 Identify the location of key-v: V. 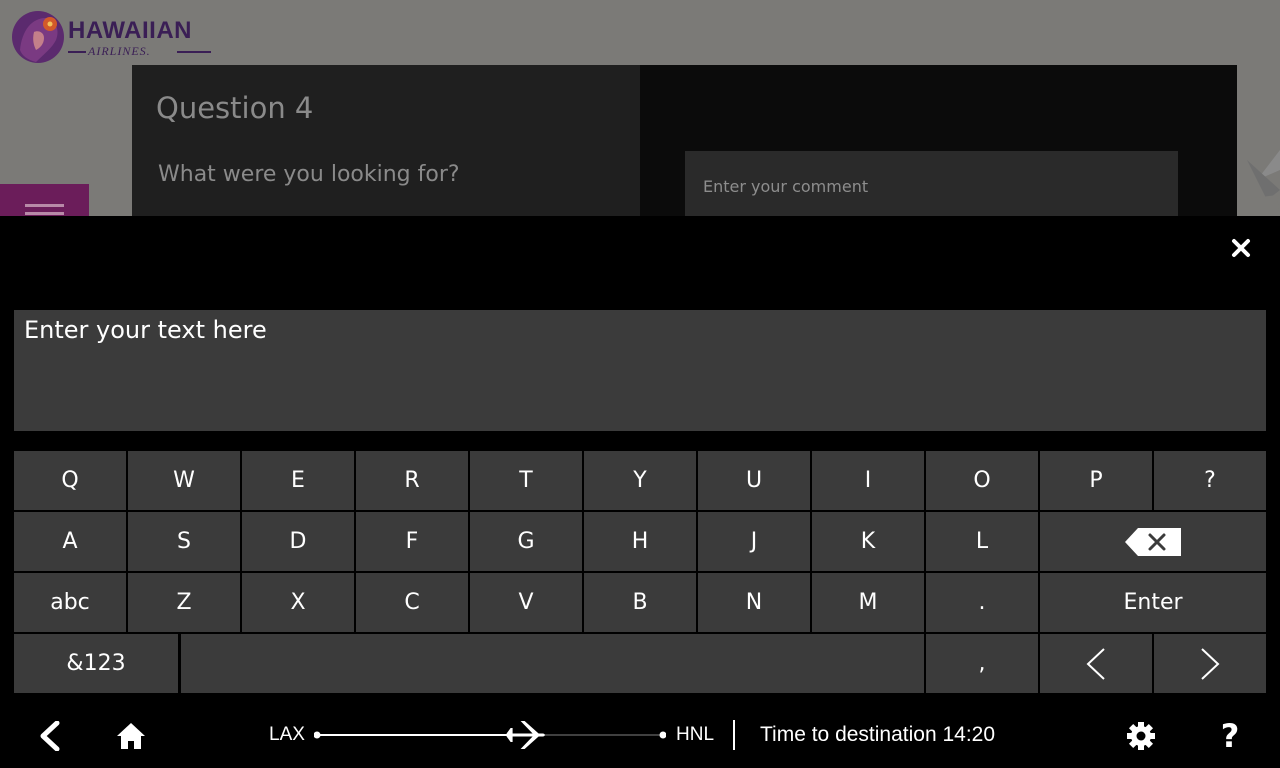
(526, 602).